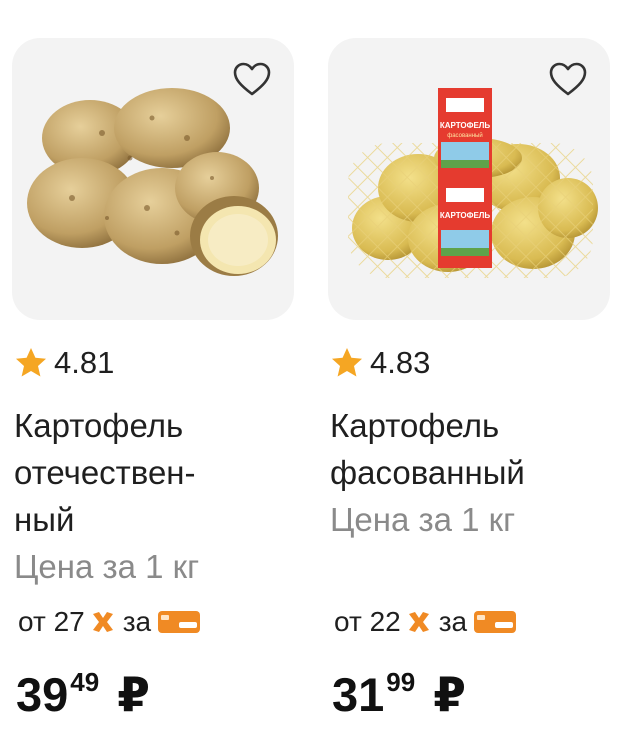  I want to click on price-rubles: 39, so click(42, 694).